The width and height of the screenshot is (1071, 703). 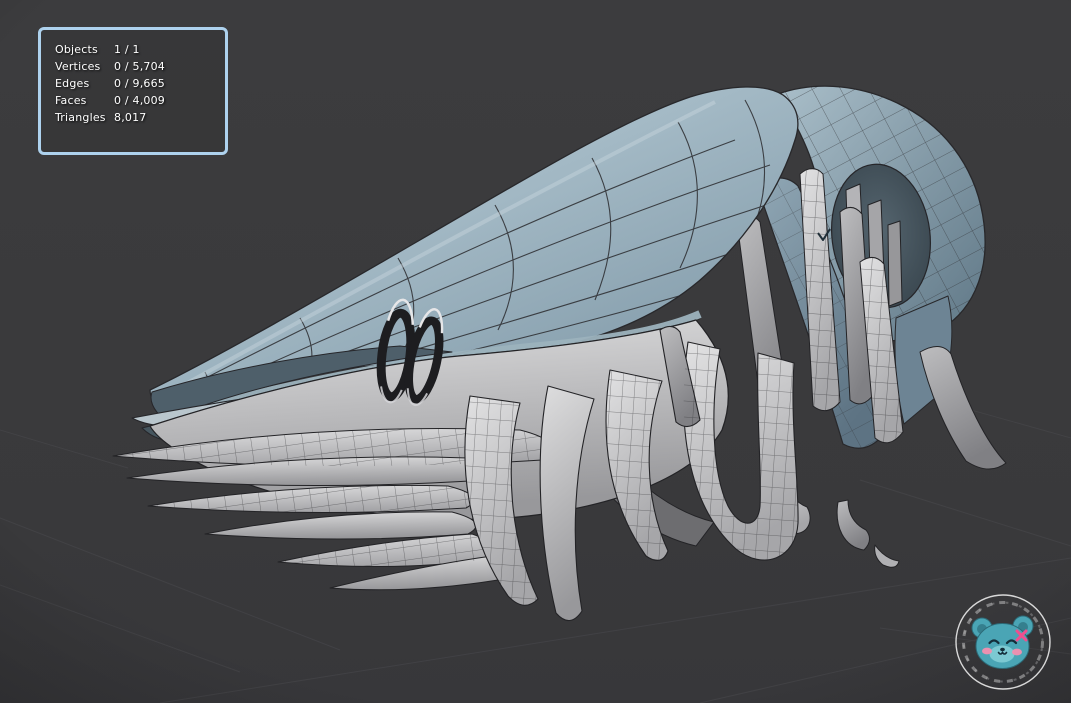 I want to click on stat-row: Triangles 8,017, so click(x=140, y=117).